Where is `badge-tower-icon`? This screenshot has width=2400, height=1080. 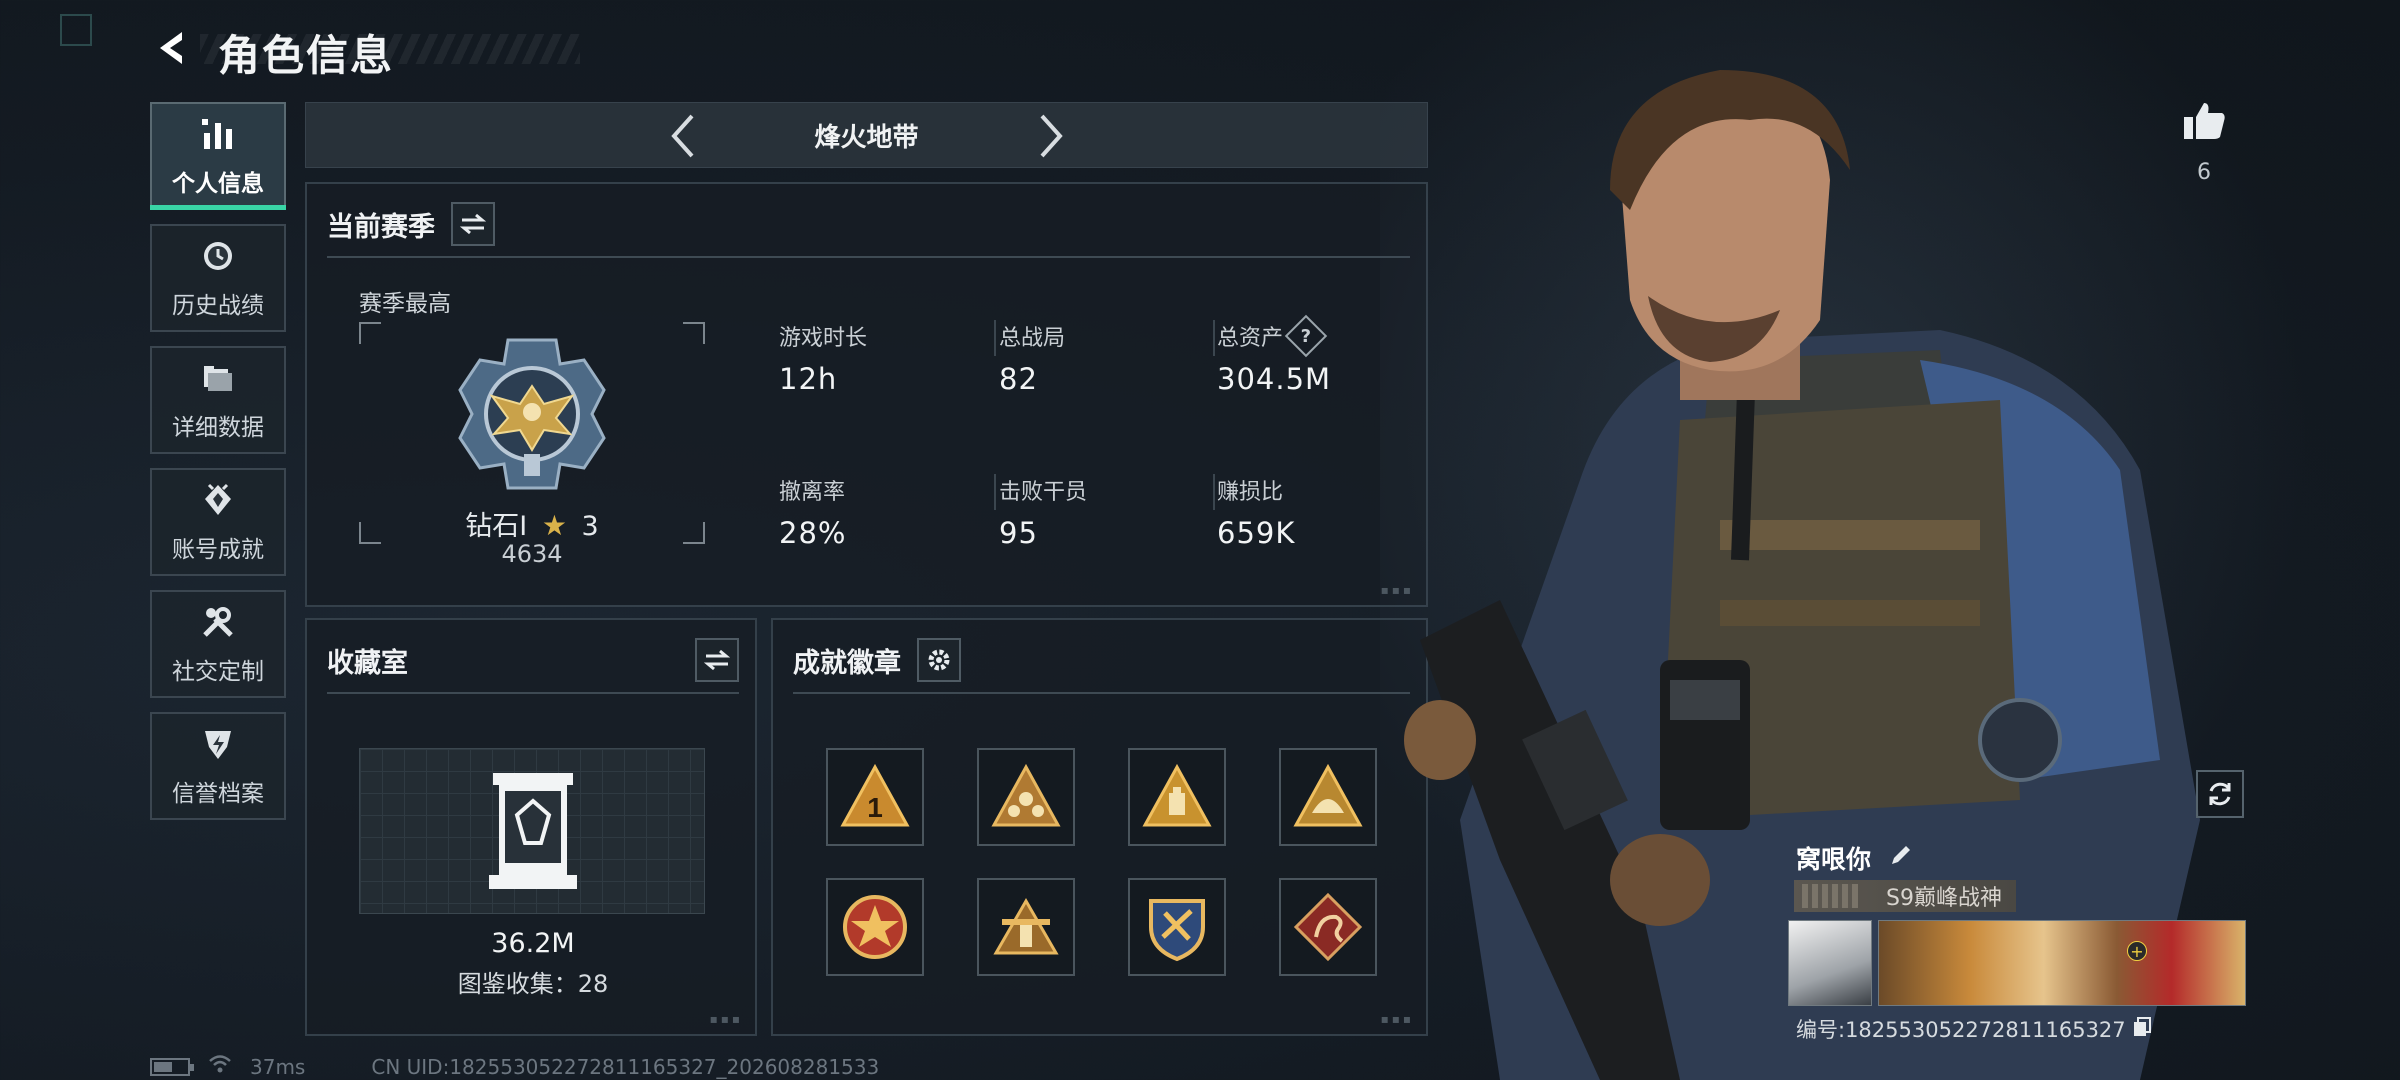
badge-tower-icon is located at coordinates (1026, 926).